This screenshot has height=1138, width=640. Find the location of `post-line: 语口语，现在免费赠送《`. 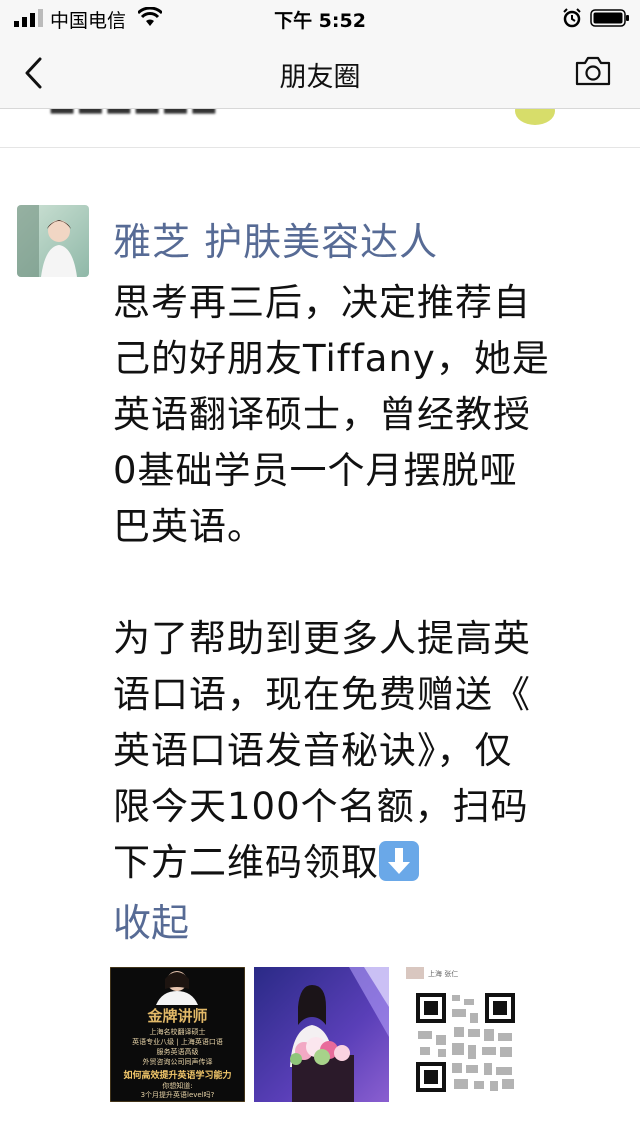

post-line: 语口语，现在免费赠送《 is located at coordinates (322, 694).